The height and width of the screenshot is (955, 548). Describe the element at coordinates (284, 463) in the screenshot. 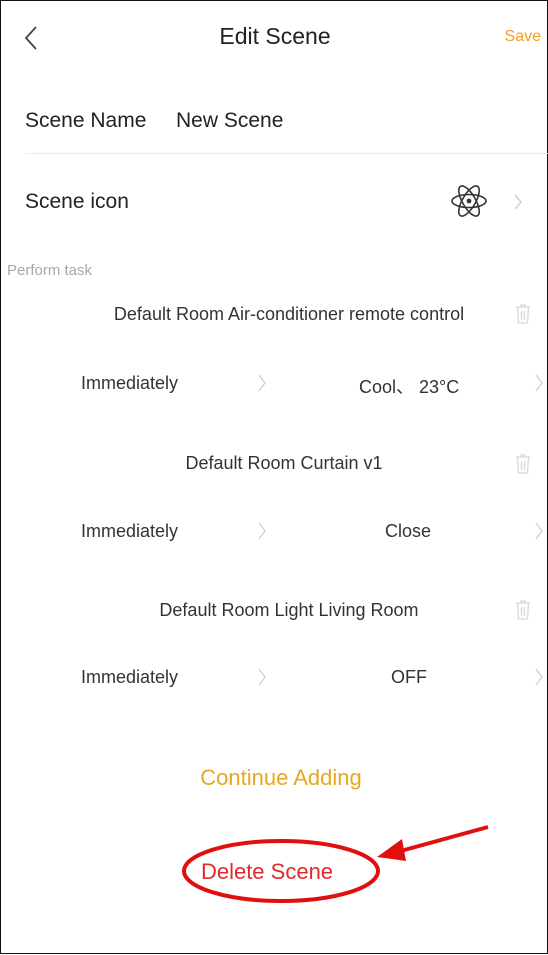

I see `task-title: Default Room Curtain v1` at that location.